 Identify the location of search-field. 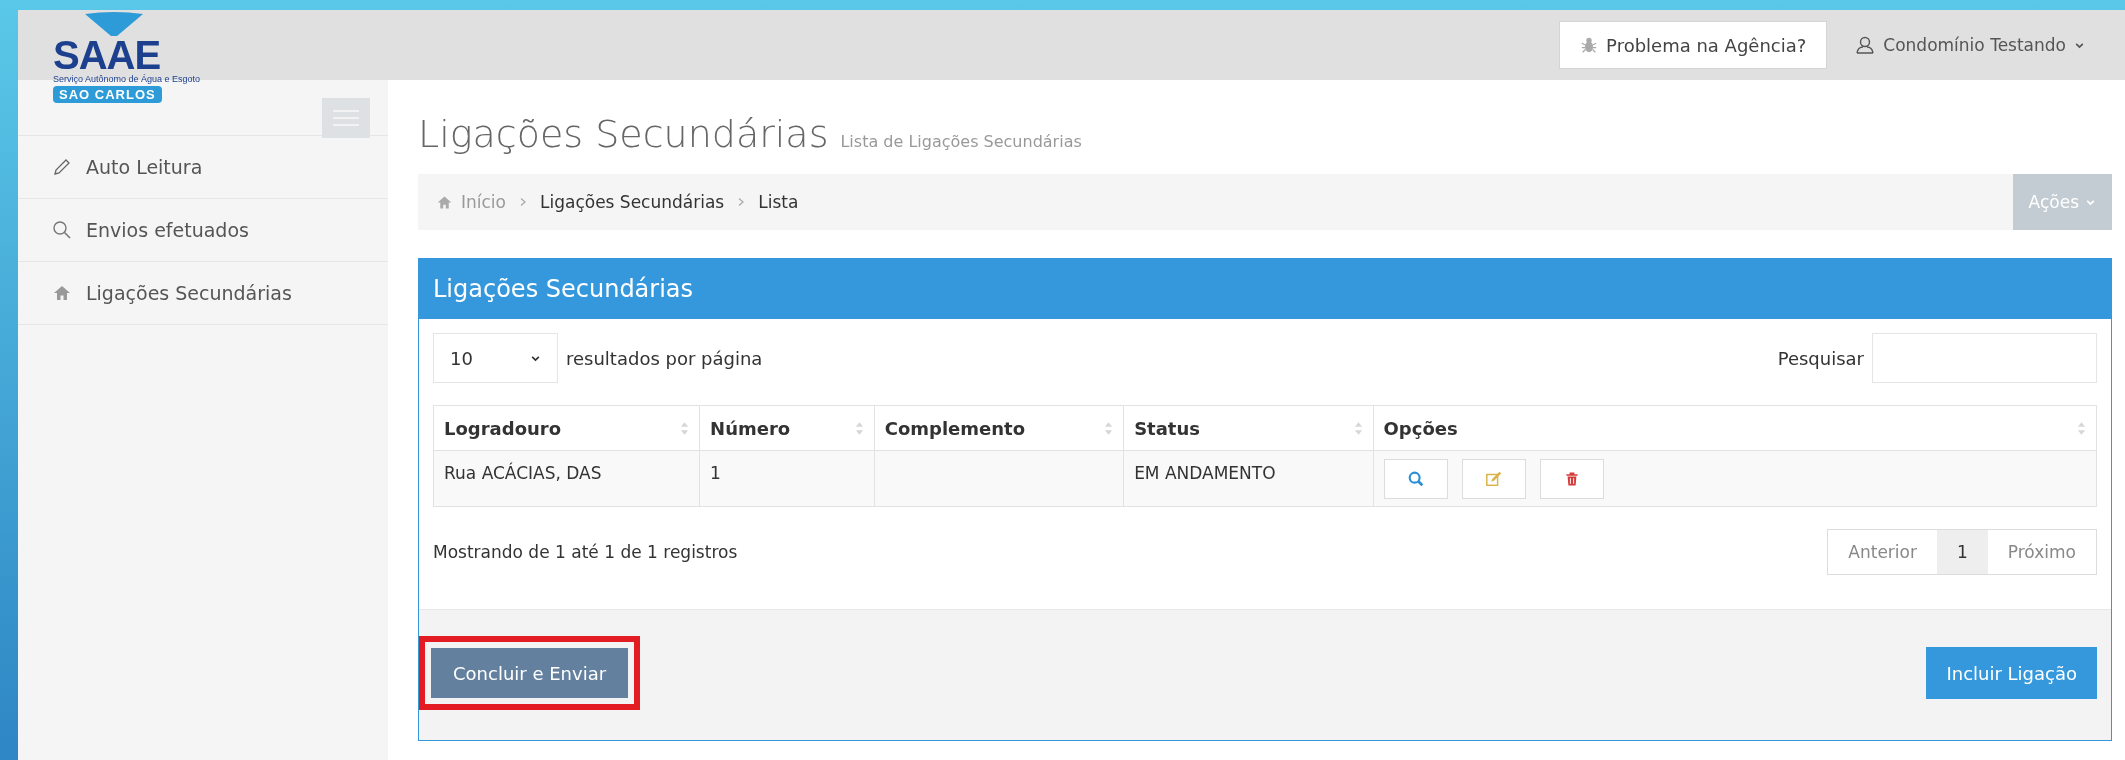
(1984, 358).